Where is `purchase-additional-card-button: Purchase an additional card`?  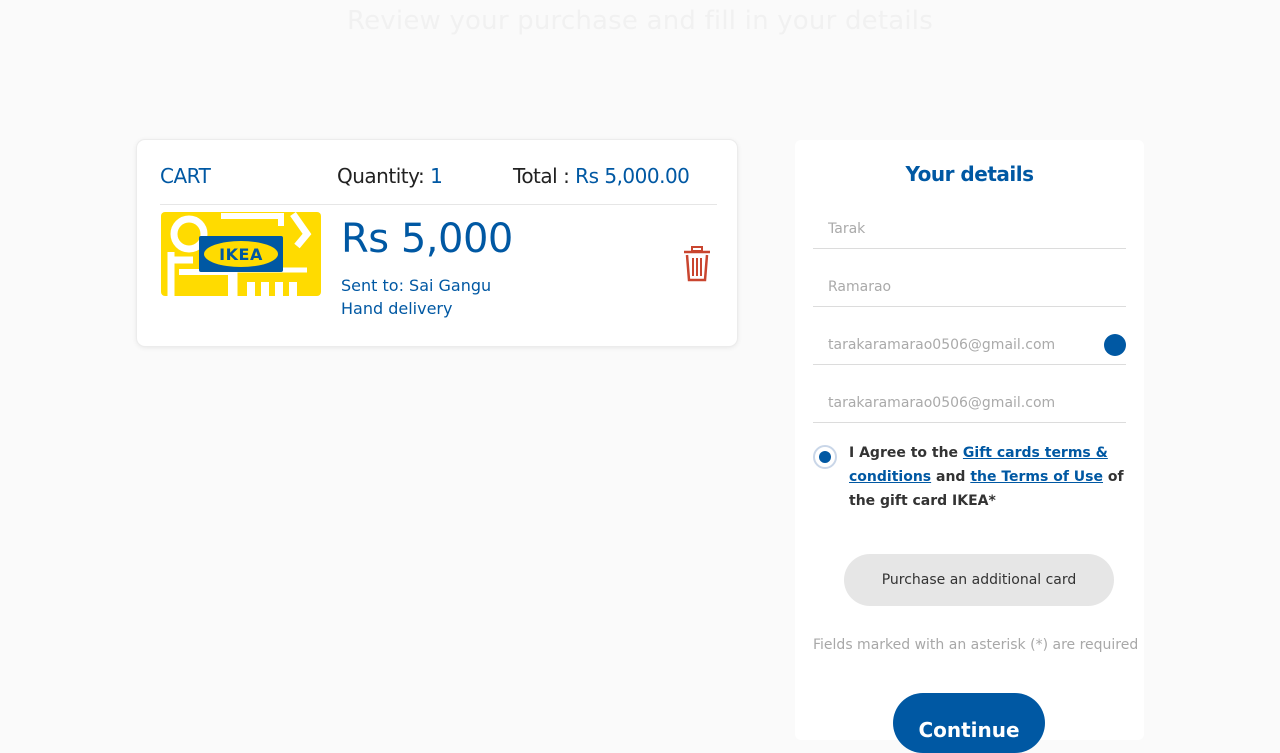 purchase-additional-card-button: Purchase an additional card is located at coordinates (979, 580).